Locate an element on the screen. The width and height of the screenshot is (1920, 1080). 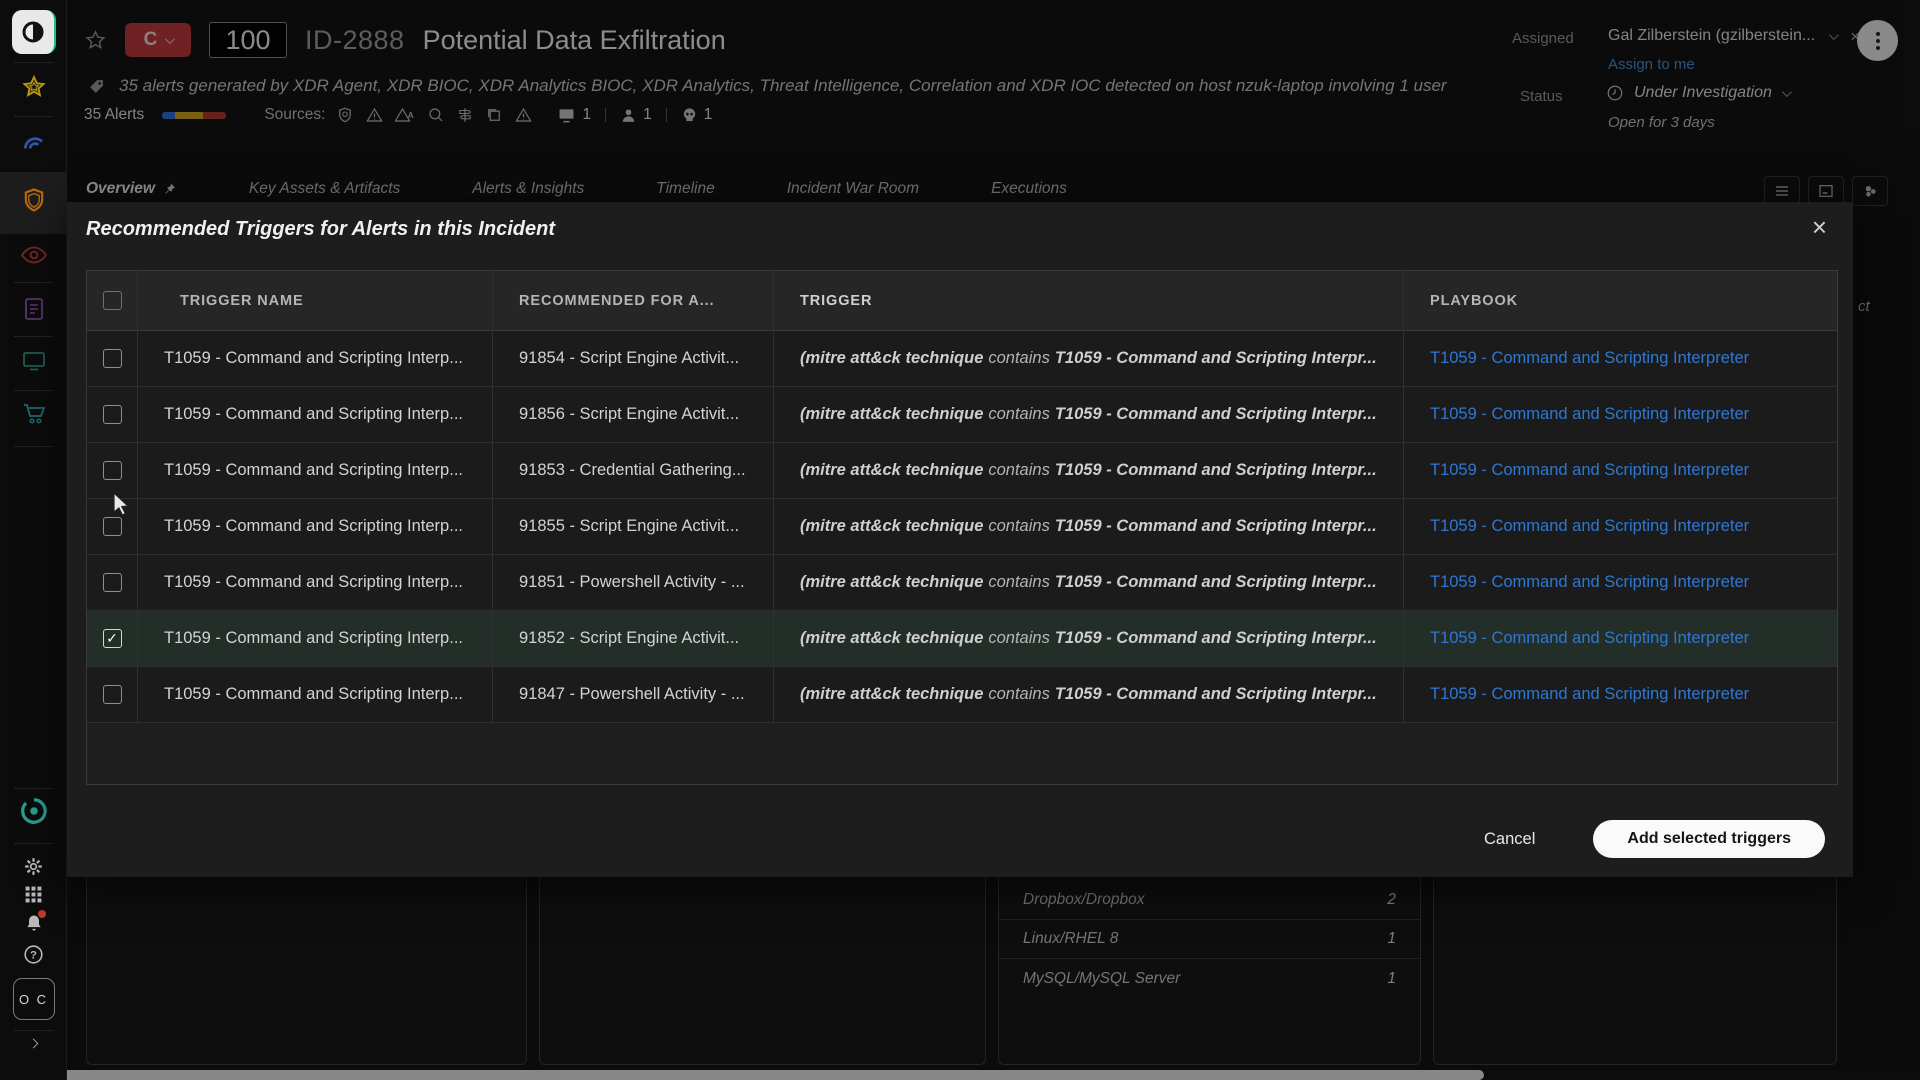
help-icon: ? is located at coordinates (33, 954).